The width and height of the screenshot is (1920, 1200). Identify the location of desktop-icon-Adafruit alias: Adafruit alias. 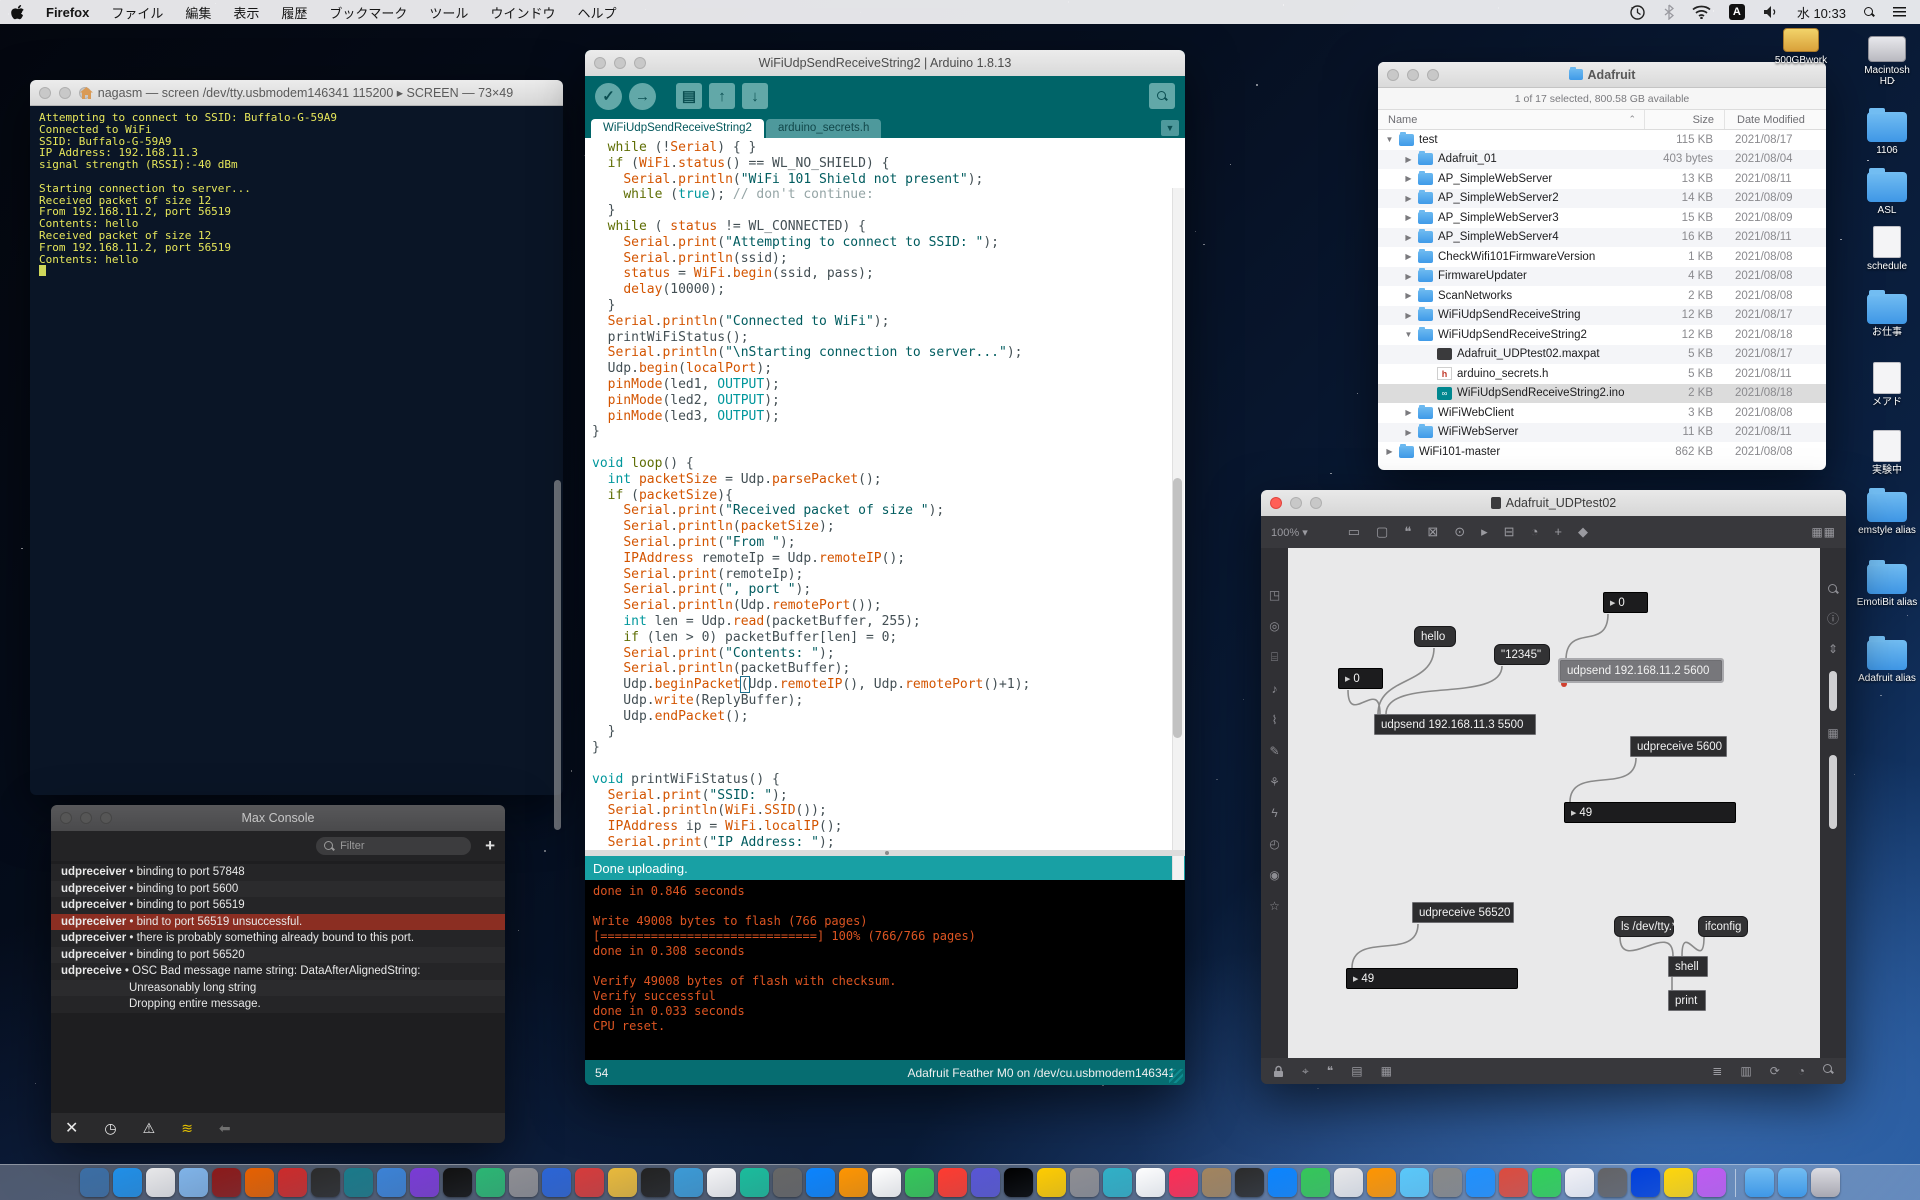
(1887, 660).